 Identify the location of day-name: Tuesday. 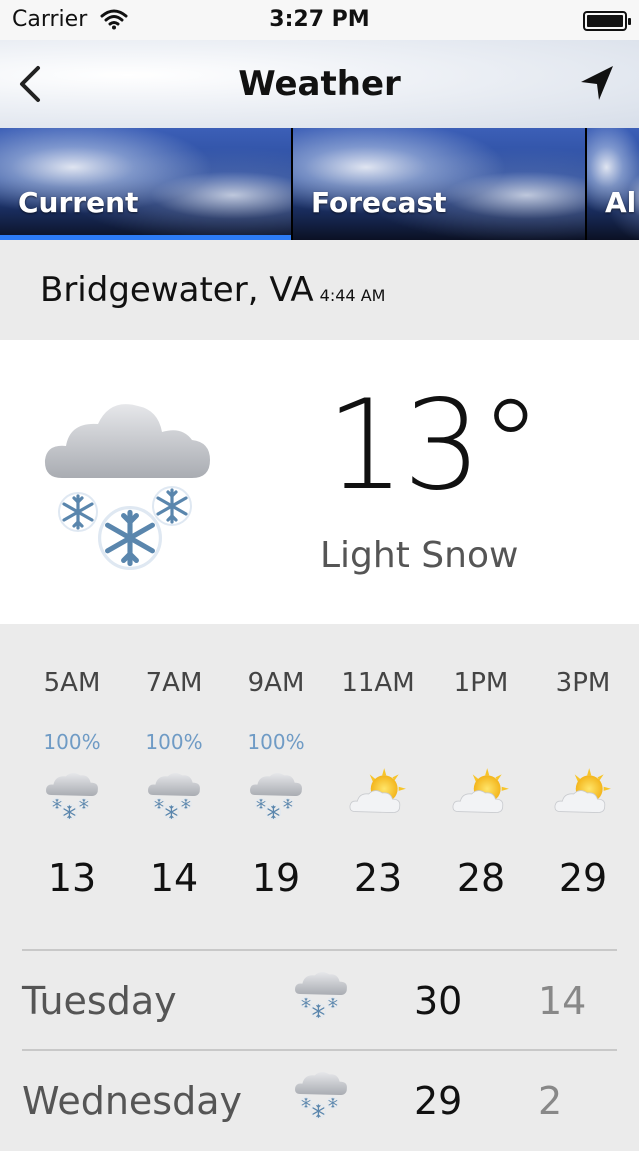
(99, 1001).